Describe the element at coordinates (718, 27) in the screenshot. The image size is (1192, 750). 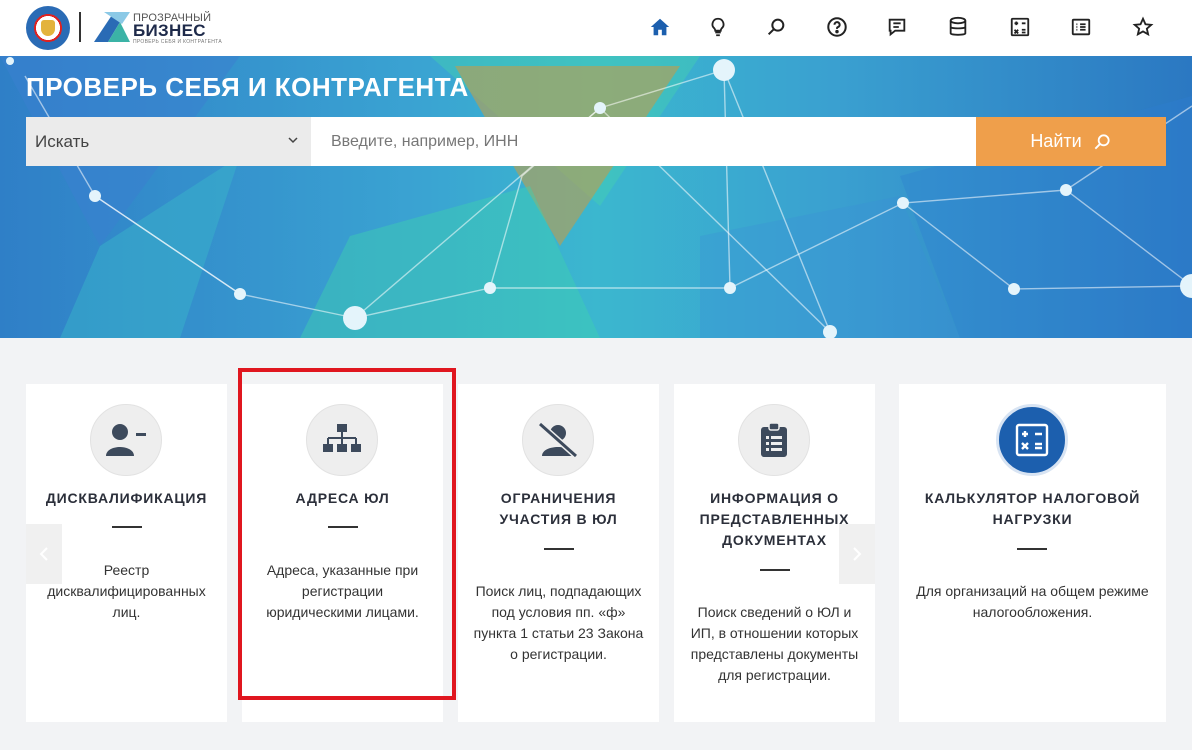
I see `lightbulb-icon` at that location.